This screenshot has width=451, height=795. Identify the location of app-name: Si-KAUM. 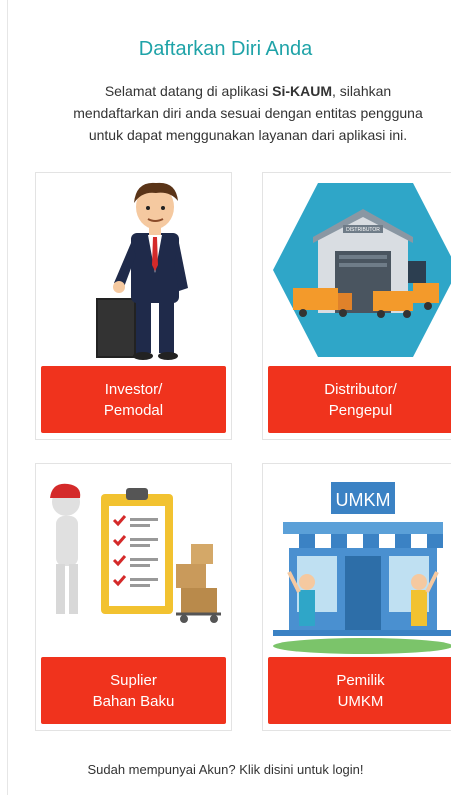
(302, 91).